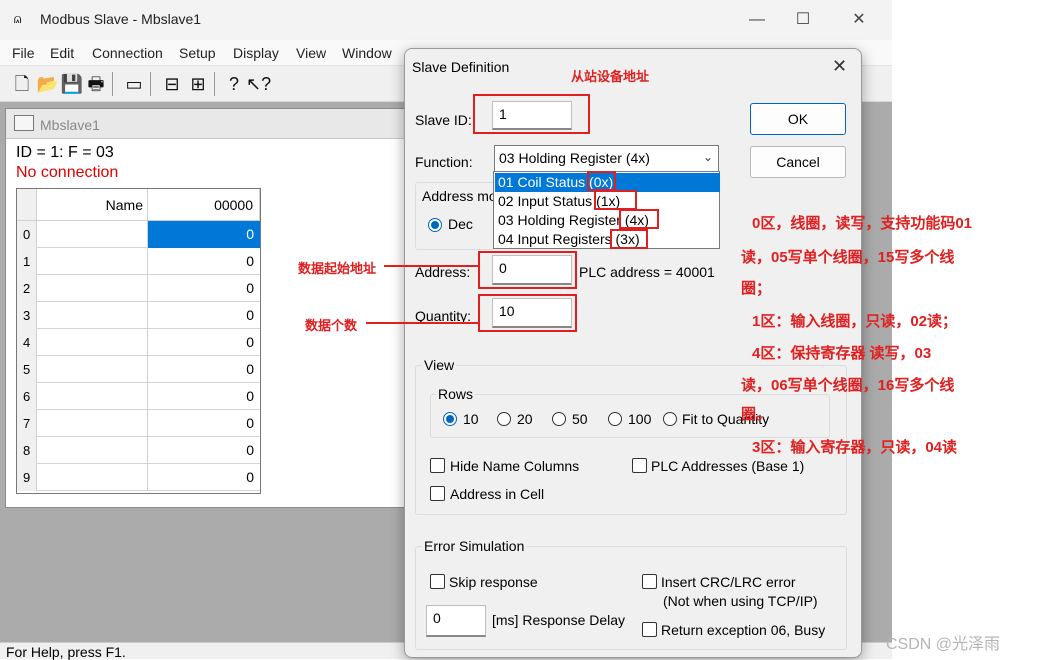 Image resolution: width=1056 pixels, height=660 pixels. I want to click on annotation-zone-0x-line1: 0区，线圈，读写，支持功能码01, so click(862, 223).